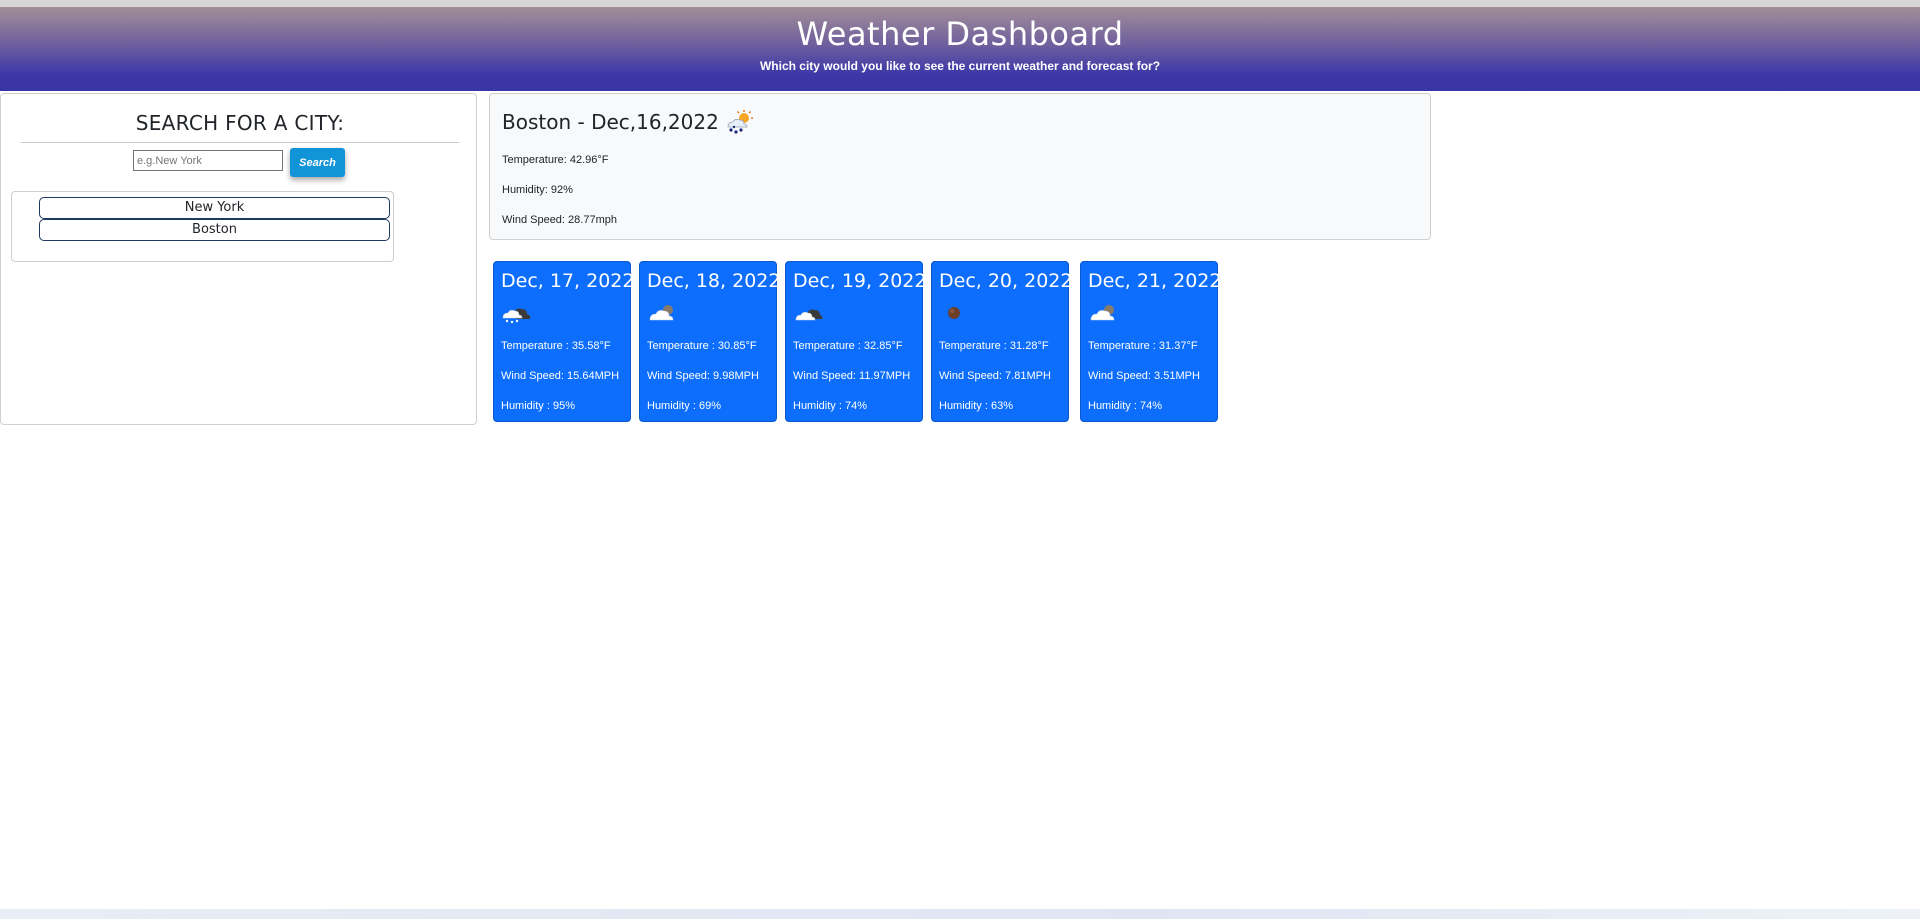 The height and width of the screenshot is (919, 1920). What do you see at coordinates (1144, 376) in the screenshot?
I see `forecast-wind-speed: Wind Speed: 3.51MPH` at bounding box center [1144, 376].